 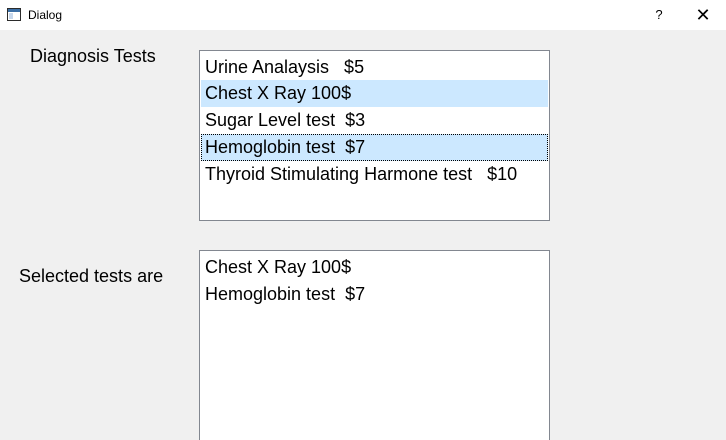 What do you see at coordinates (93, 56) in the screenshot?
I see `diagnosis-tests-label: Diagnosis Tests` at bounding box center [93, 56].